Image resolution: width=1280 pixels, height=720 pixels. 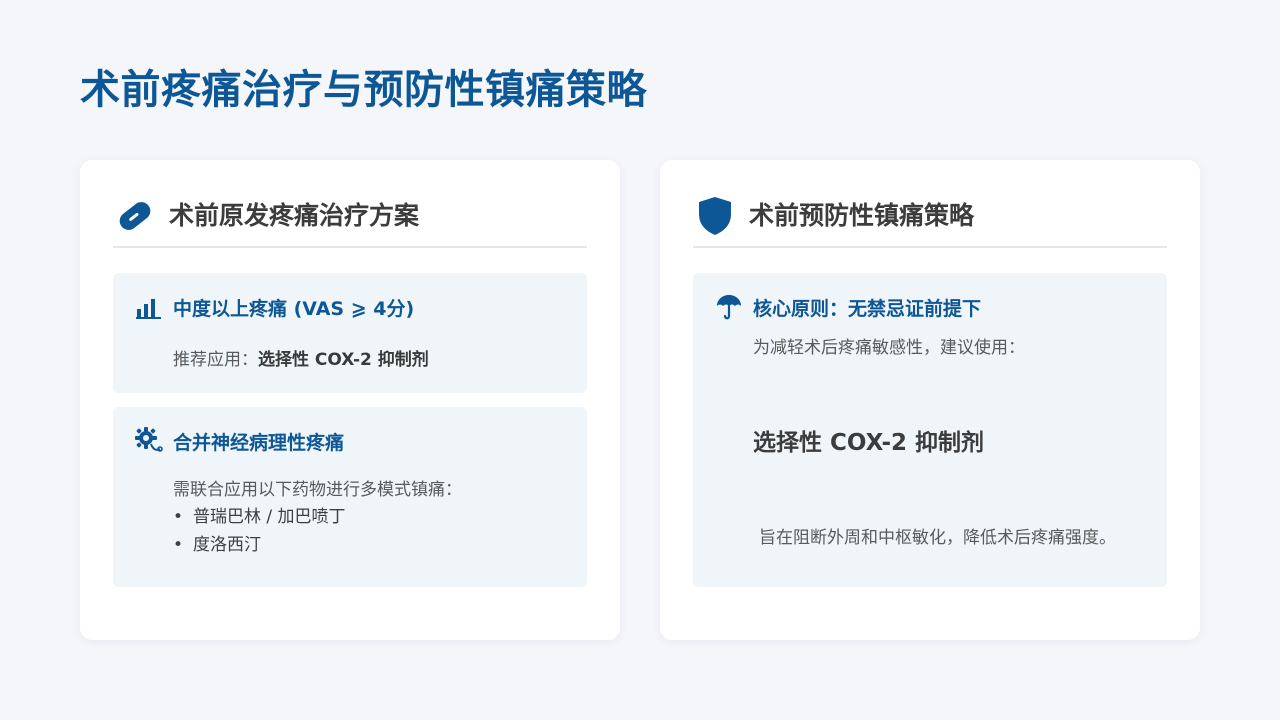 What do you see at coordinates (259, 517) in the screenshot?
I see `list-item: 普瑞巴林 / 加巴喷丁` at bounding box center [259, 517].